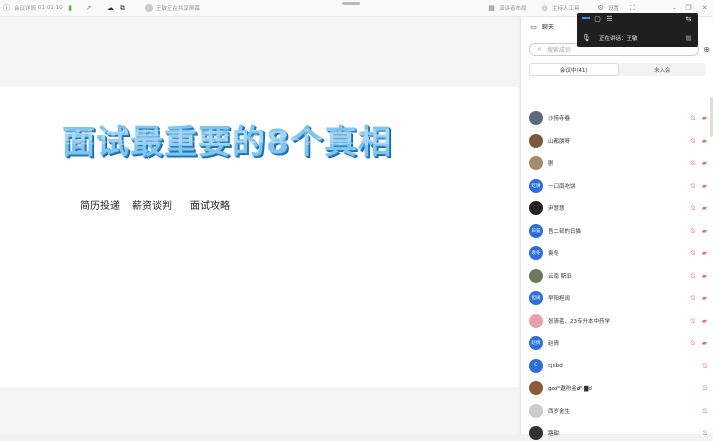 This screenshot has height=441, width=713. Describe the element at coordinates (554, 434) in the screenshot. I see `member-name: 路甜` at that location.